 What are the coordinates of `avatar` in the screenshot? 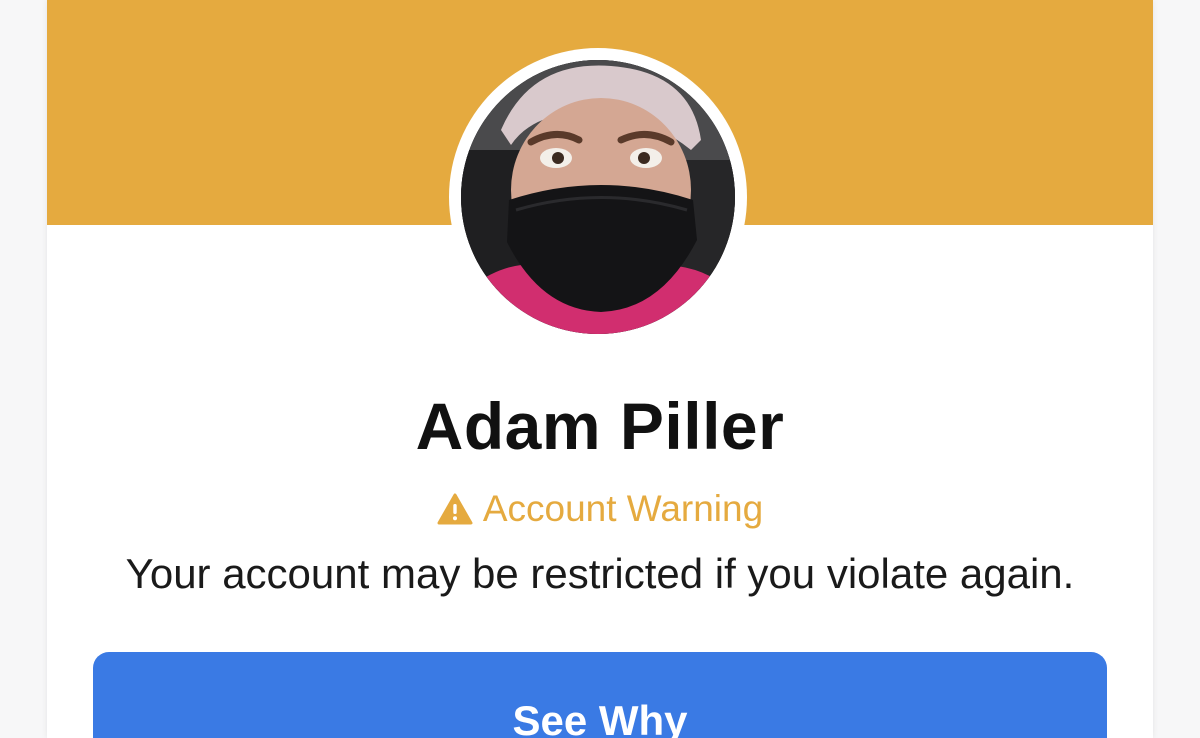 It's located at (598, 197).